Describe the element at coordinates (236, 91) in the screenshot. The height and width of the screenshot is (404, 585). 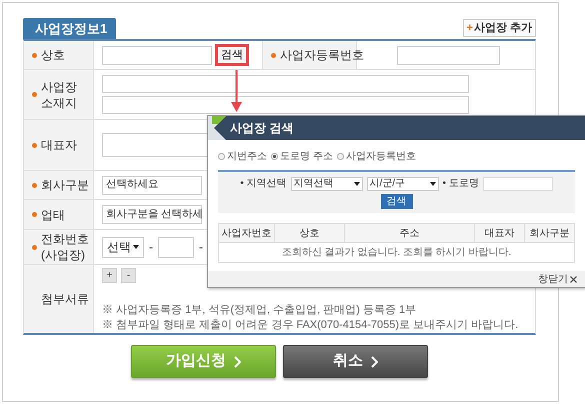
I see `arrow-drawing` at that location.